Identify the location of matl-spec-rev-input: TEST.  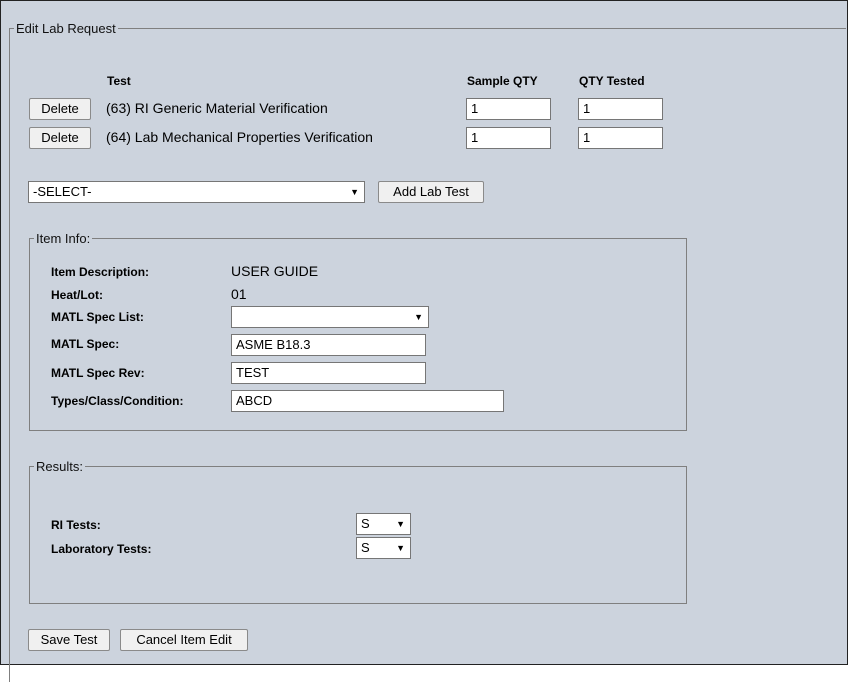
(328, 373).